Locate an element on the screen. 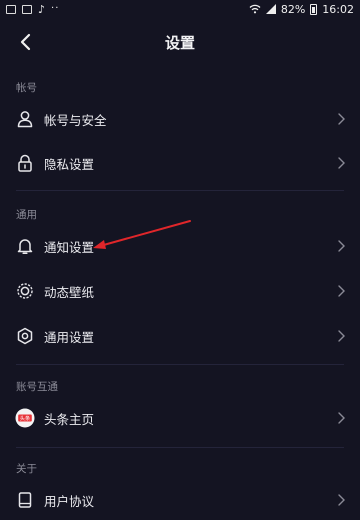 The width and height of the screenshot is (360, 520). section-label-about: 关于 is located at coordinates (26, 469).